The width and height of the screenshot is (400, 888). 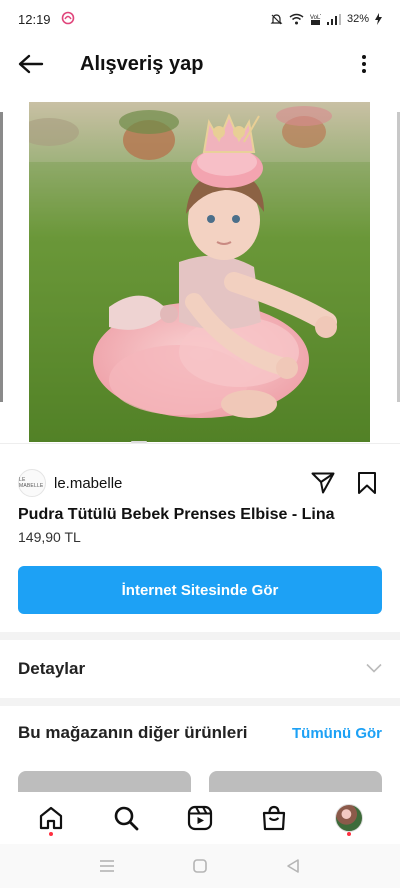 What do you see at coordinates (276, 19) in the screenshot?
I see `alarm-off-icon` at bounding box center [276, 19].